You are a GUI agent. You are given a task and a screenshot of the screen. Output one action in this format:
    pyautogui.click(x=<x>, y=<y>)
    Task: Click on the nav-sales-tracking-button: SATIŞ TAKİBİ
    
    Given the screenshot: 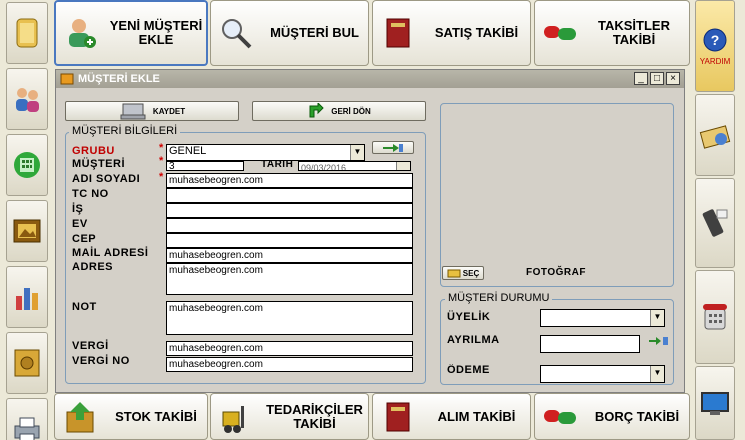 What is the action you would take?
    pyautogui.click(x=451, y=33)
    